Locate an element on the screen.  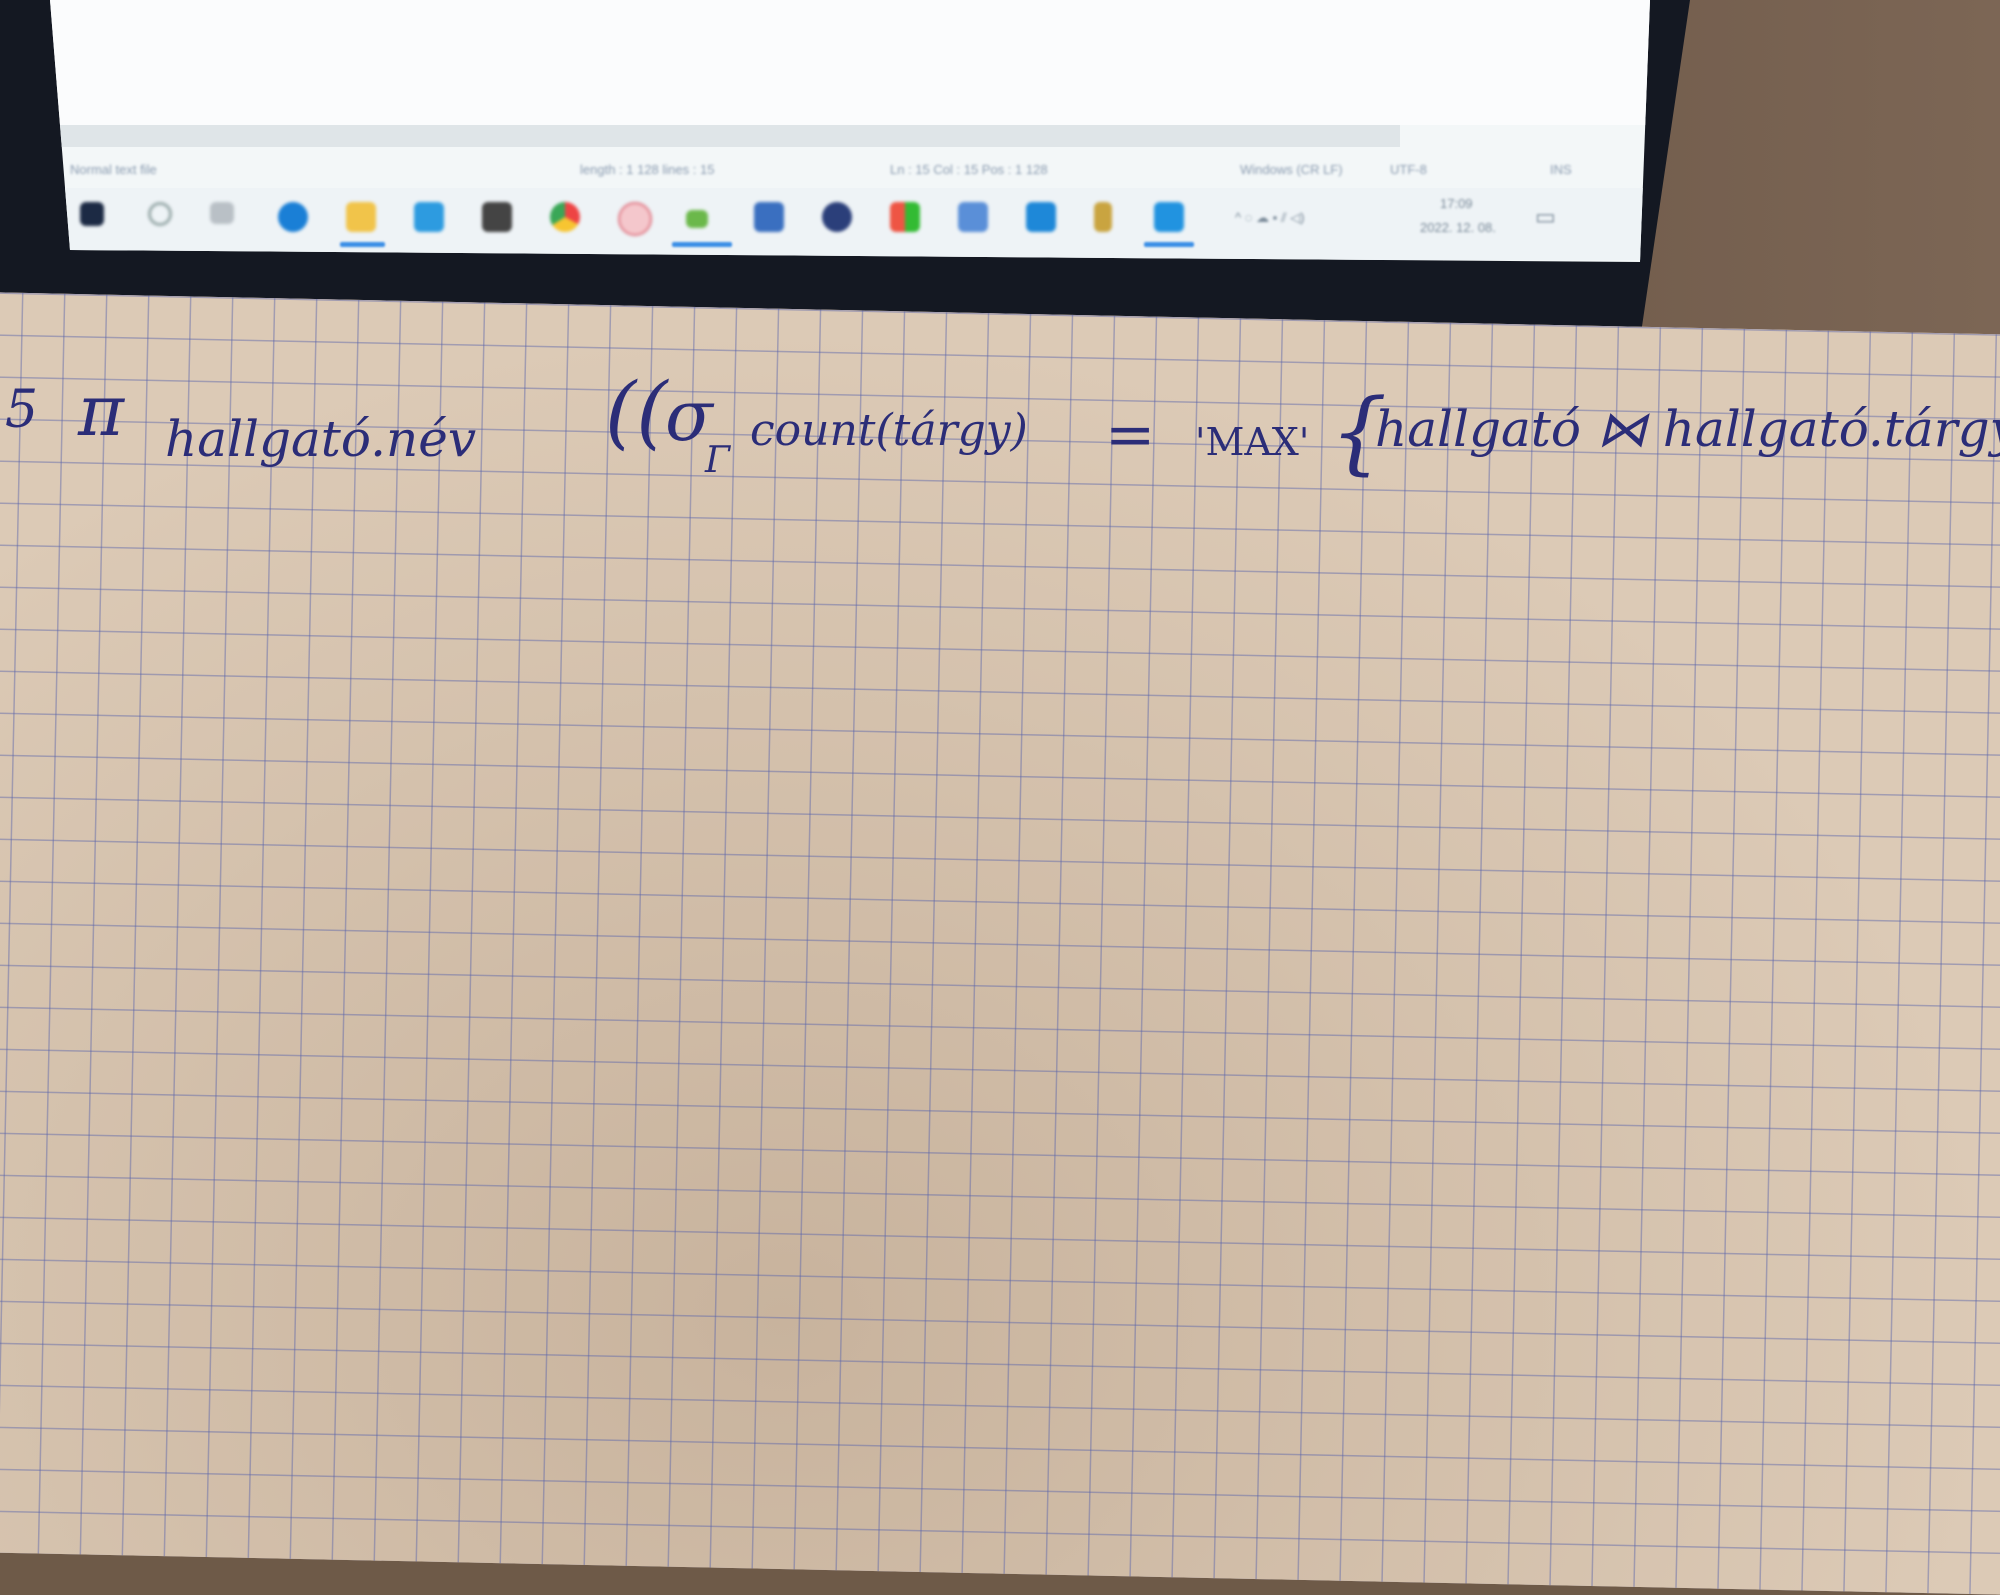
open-parentheses: (( is located at coordinates (636, 411).